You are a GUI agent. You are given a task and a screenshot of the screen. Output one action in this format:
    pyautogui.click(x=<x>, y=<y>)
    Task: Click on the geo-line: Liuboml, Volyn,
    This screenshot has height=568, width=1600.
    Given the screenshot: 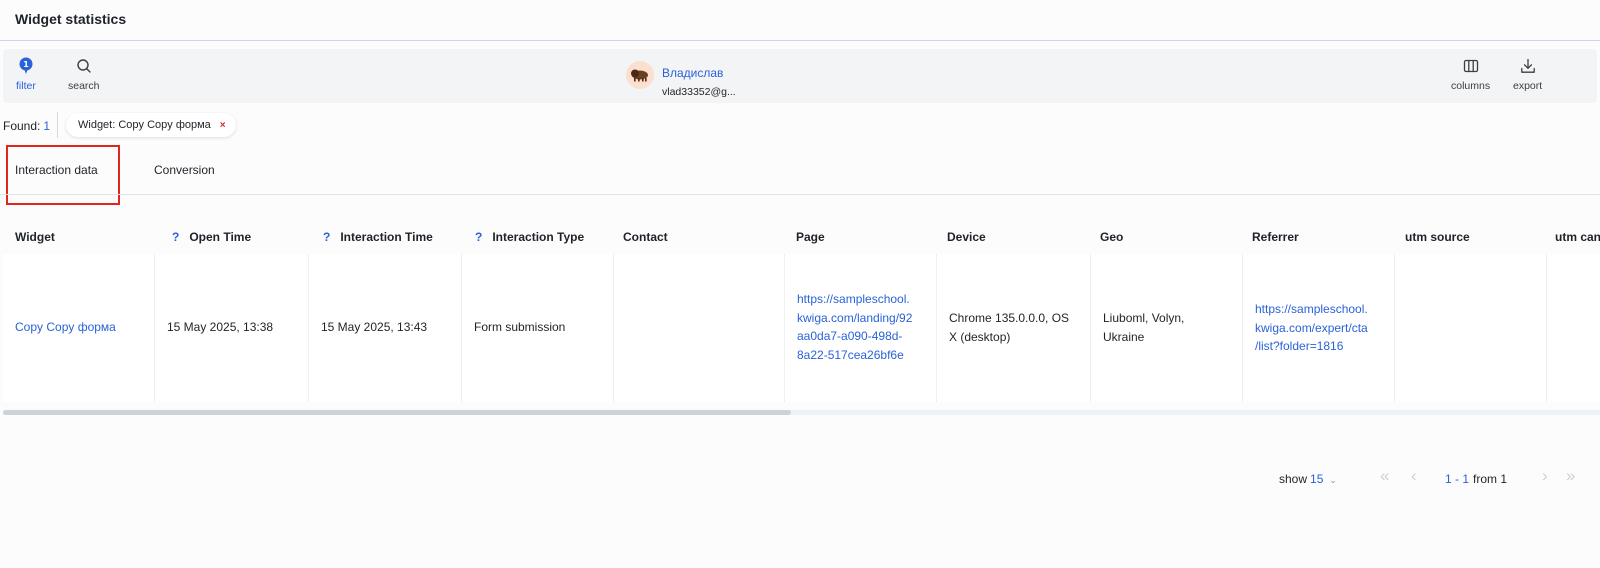 What is the action you would take?
    pyautogui.click(x=1144, y=318)
    